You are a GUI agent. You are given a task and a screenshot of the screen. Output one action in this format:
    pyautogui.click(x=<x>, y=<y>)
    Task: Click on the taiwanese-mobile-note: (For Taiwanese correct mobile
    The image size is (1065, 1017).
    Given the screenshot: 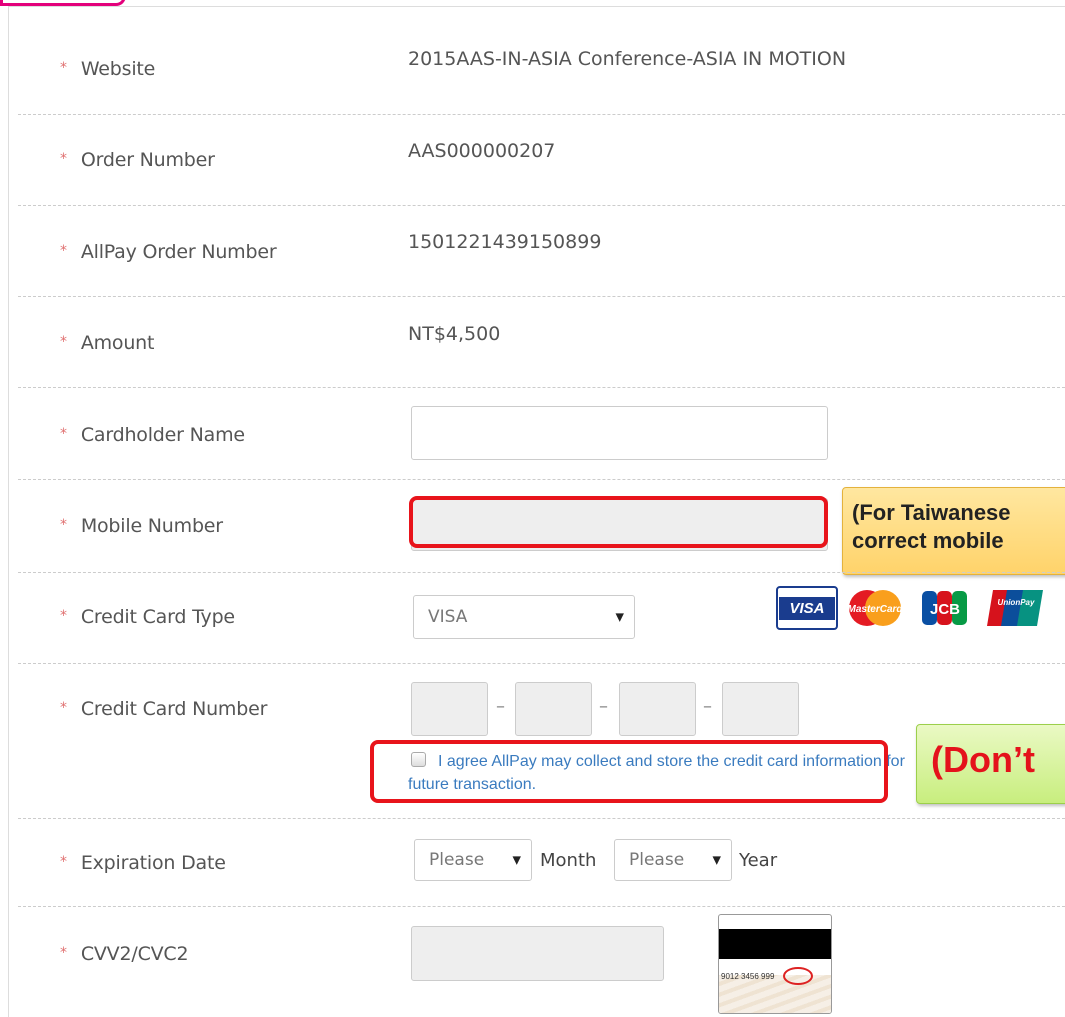 What is the action you would take?
    pyautogui.click(x=953, y=531)
    